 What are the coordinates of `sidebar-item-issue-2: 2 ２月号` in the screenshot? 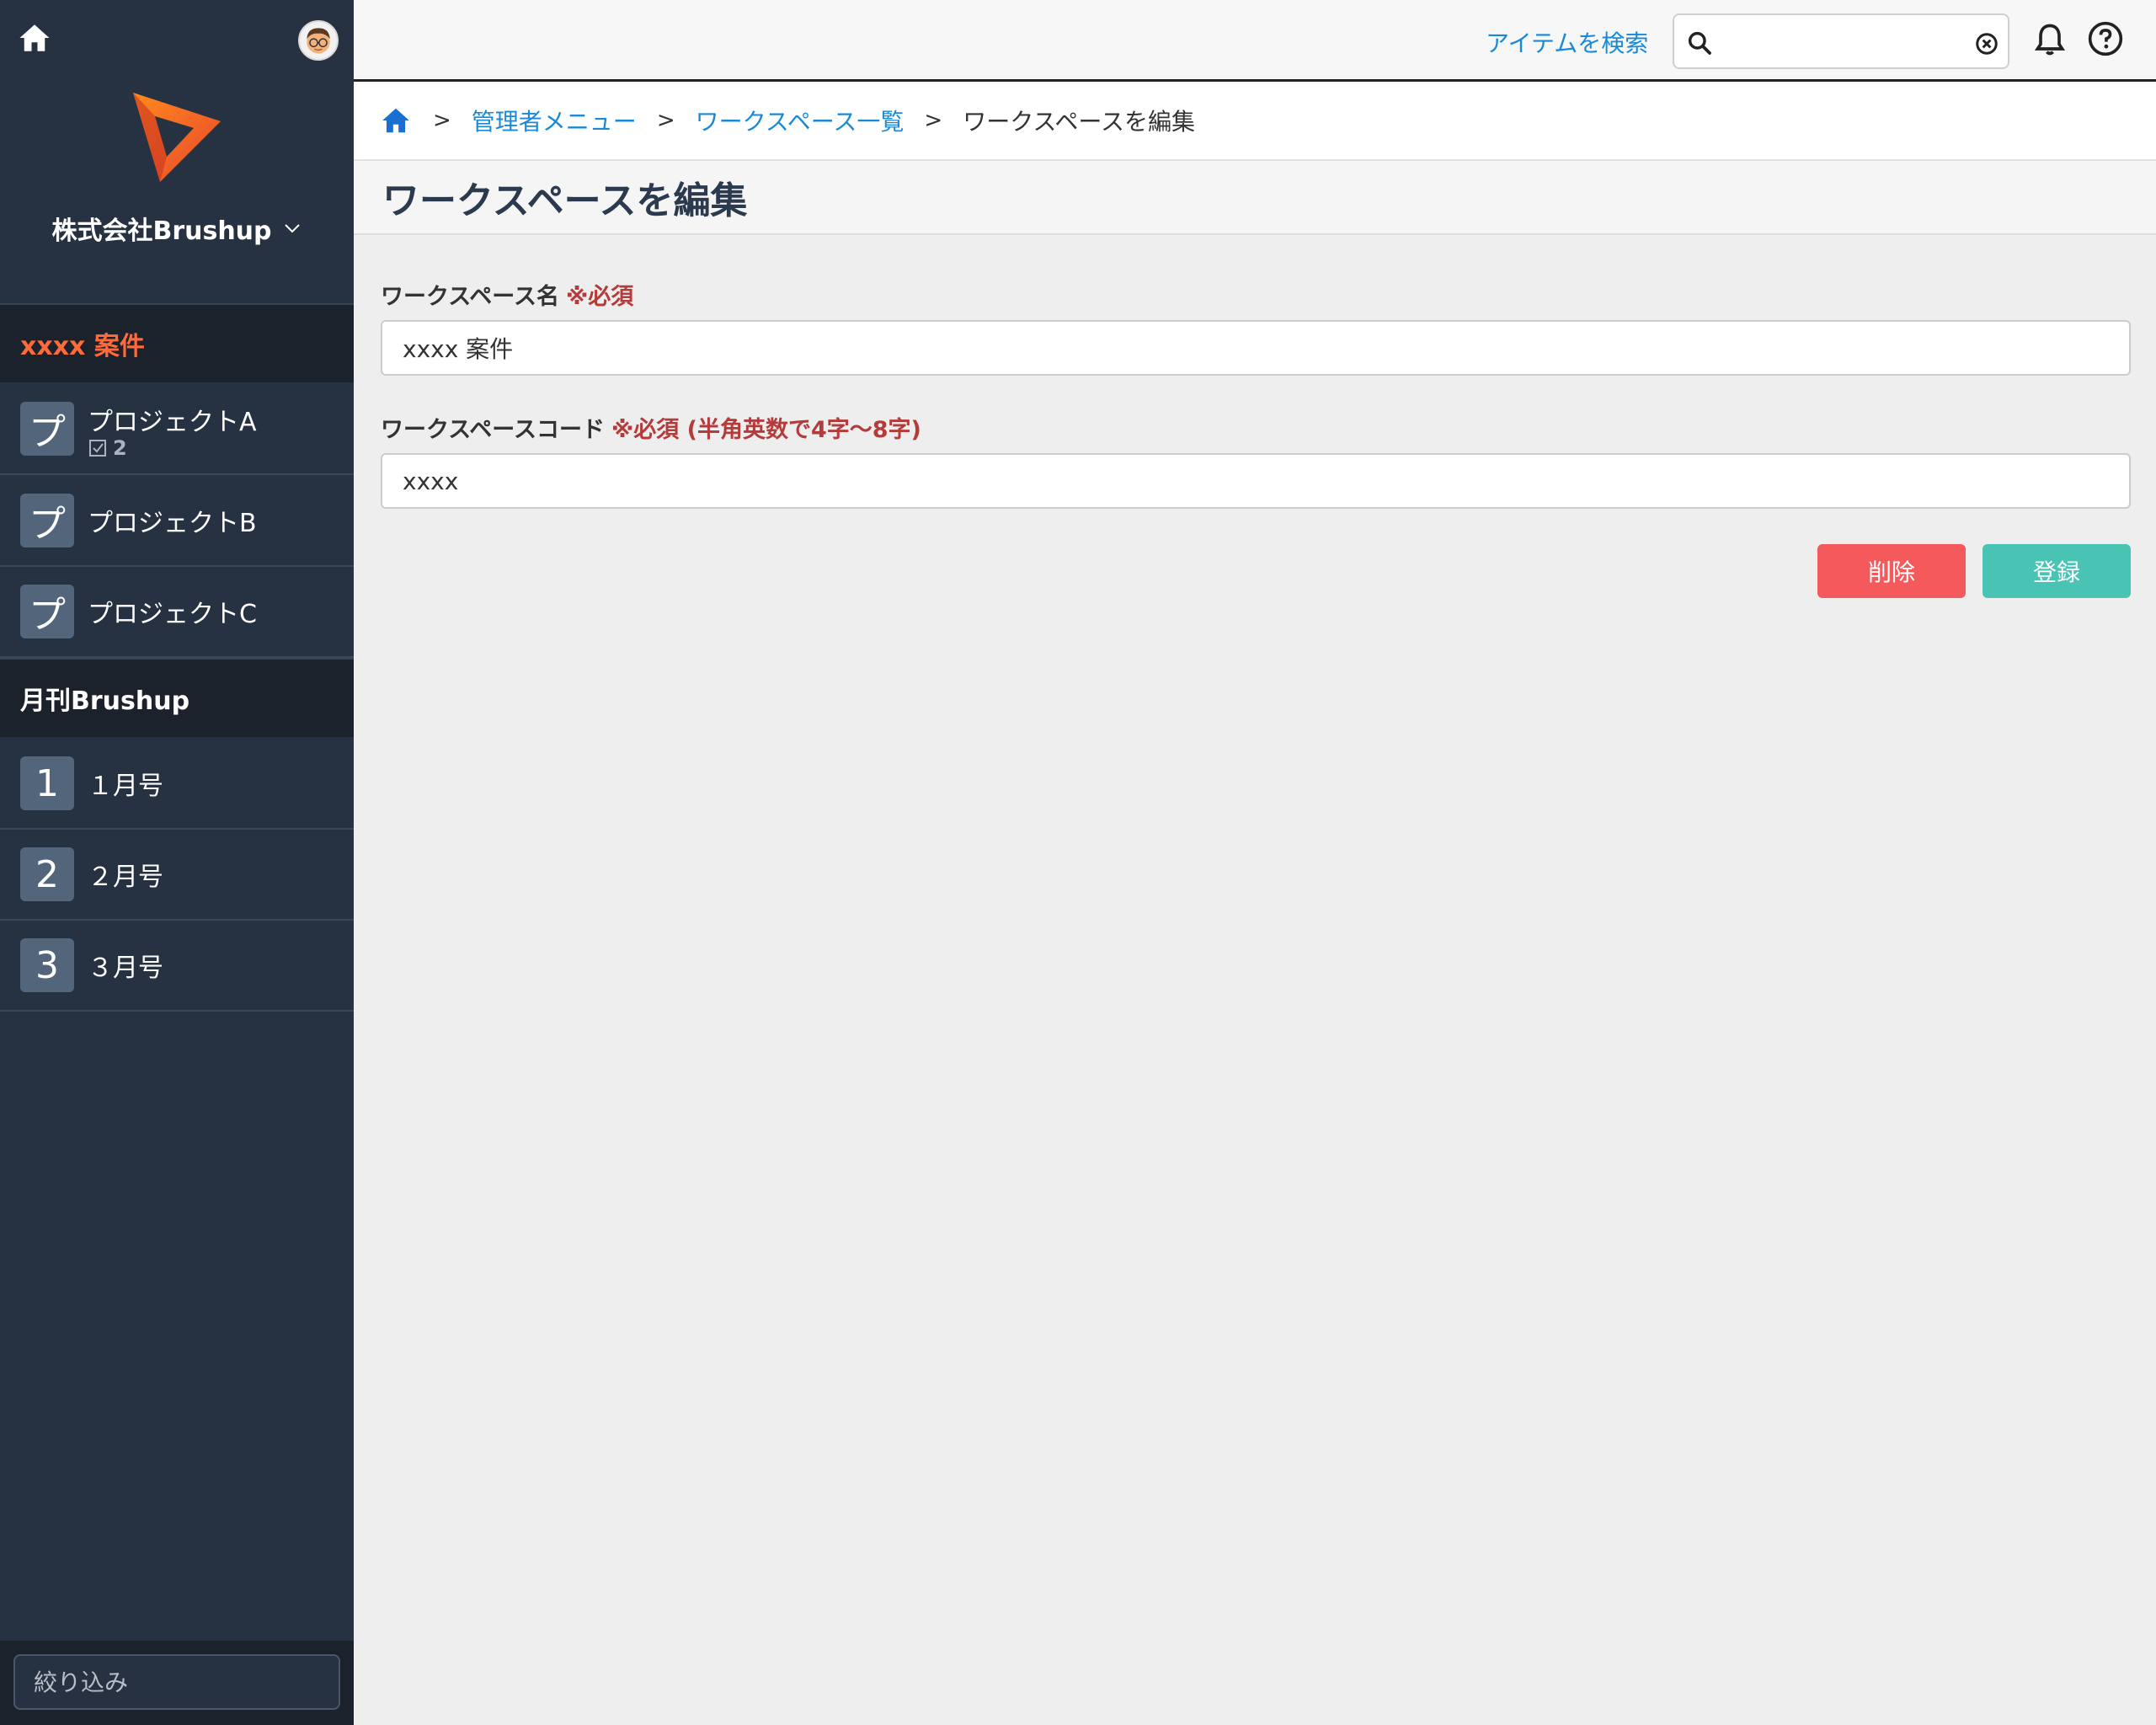 It's located at (177, 875).